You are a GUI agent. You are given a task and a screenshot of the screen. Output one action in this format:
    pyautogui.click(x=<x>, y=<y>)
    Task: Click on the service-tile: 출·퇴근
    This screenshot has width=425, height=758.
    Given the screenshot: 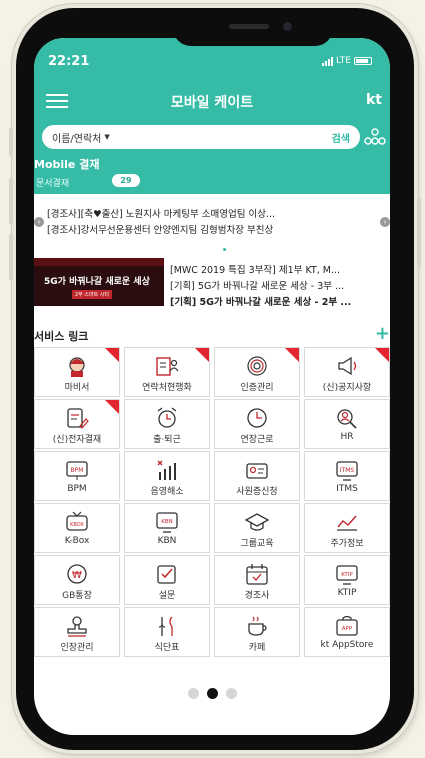 What is the action you would take?
    pyautogui.click(x=167, y=424)
    